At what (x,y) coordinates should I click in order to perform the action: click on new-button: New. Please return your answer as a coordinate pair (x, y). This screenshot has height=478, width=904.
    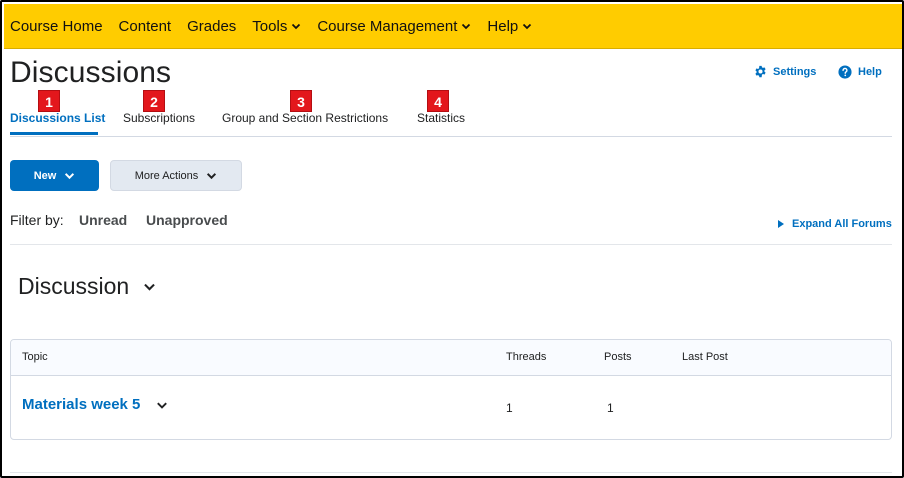
    Looking at the image, I should click on (54, 175).